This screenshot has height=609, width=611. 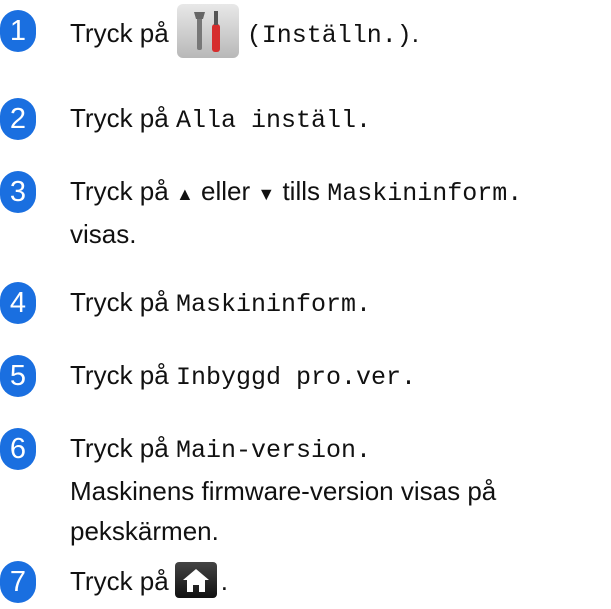 I want to click on home-icon, so click(x=195, y=580).